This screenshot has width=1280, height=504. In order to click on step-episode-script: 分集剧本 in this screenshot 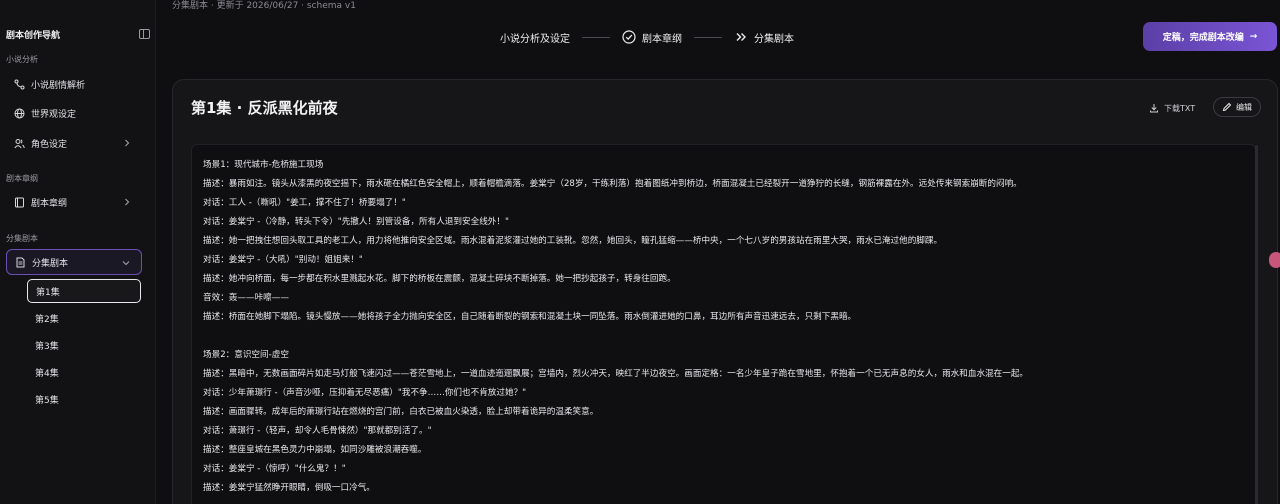, I will do `click(764, 37)`.